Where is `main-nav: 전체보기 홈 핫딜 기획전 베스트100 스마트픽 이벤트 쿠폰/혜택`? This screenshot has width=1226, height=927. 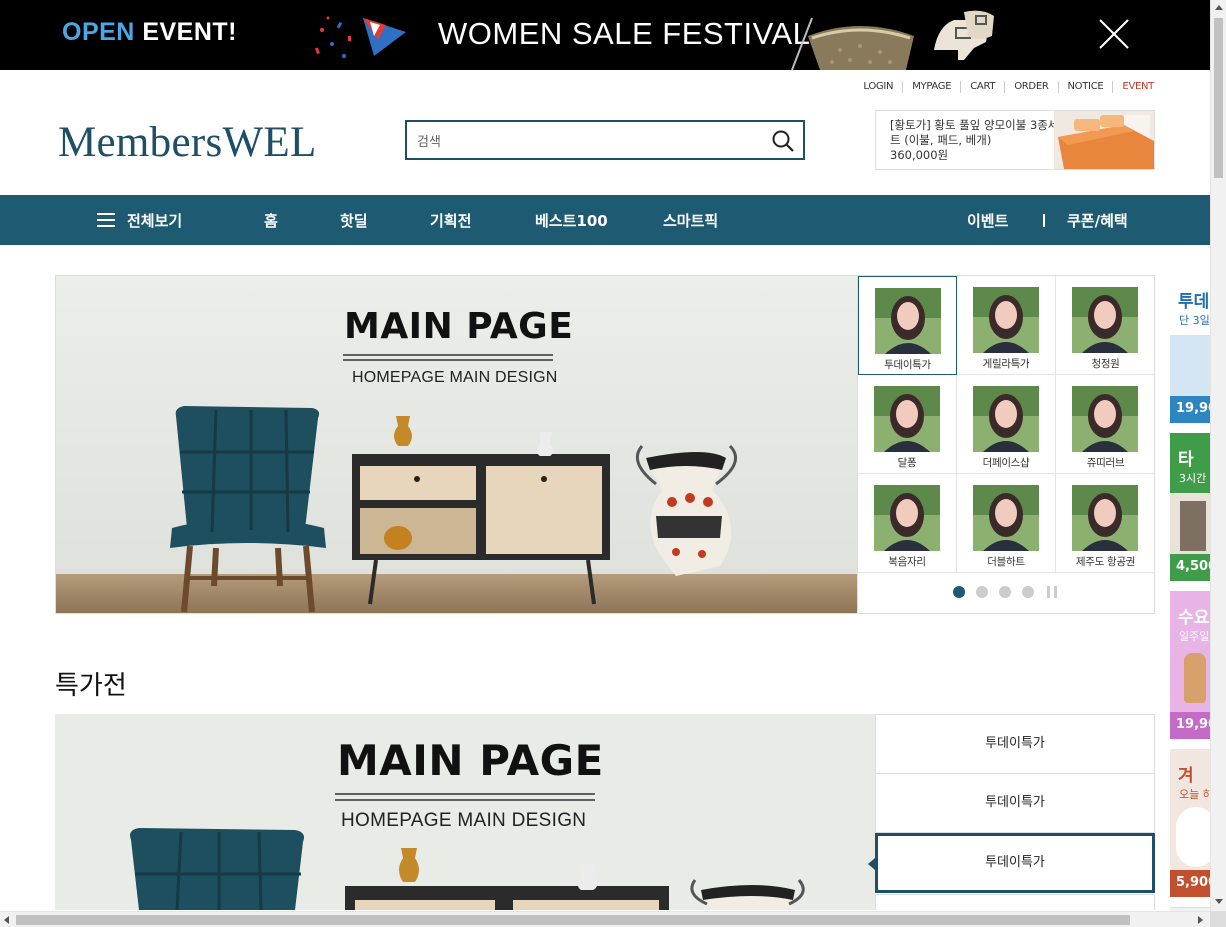 main-nav: 전체보기 홈 핫딜 기획전 베스트100 스마트픽 이벤트 쿠폰/혜택 is located at coordinates (605, 220).